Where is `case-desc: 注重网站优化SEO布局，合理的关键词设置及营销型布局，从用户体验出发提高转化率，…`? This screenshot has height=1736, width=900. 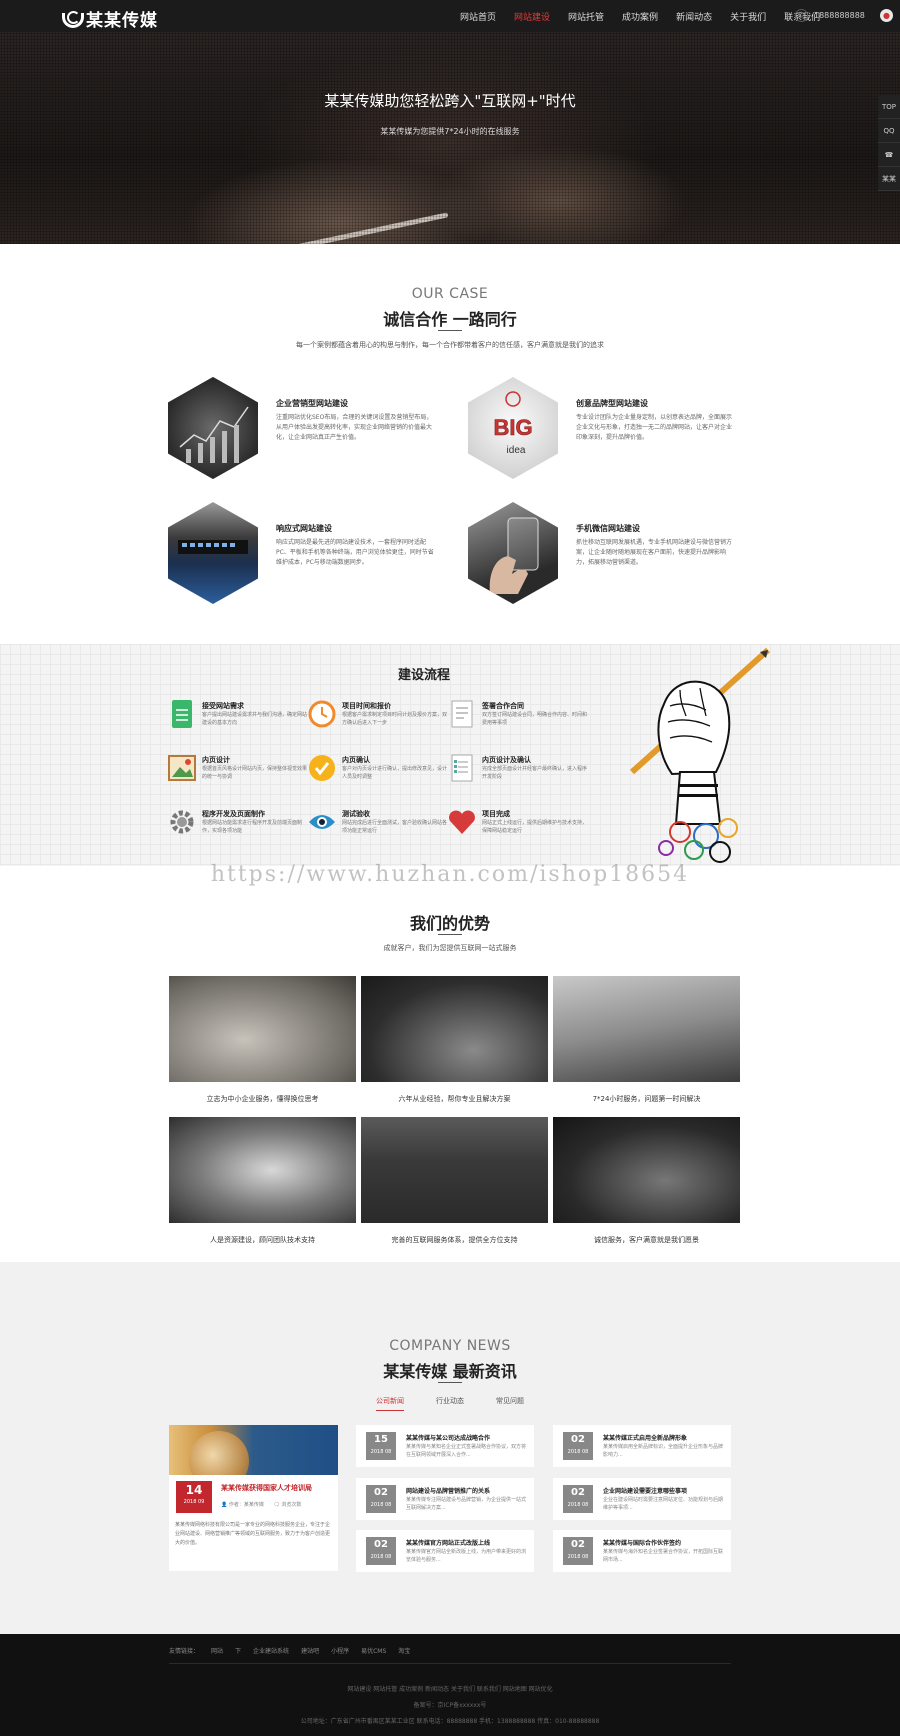 case-desc: 注重网站优化SEO布局，合理的关键词设置及营销型布局，从用户体验出发提高转化率，… is located at coordinates (354, 427).